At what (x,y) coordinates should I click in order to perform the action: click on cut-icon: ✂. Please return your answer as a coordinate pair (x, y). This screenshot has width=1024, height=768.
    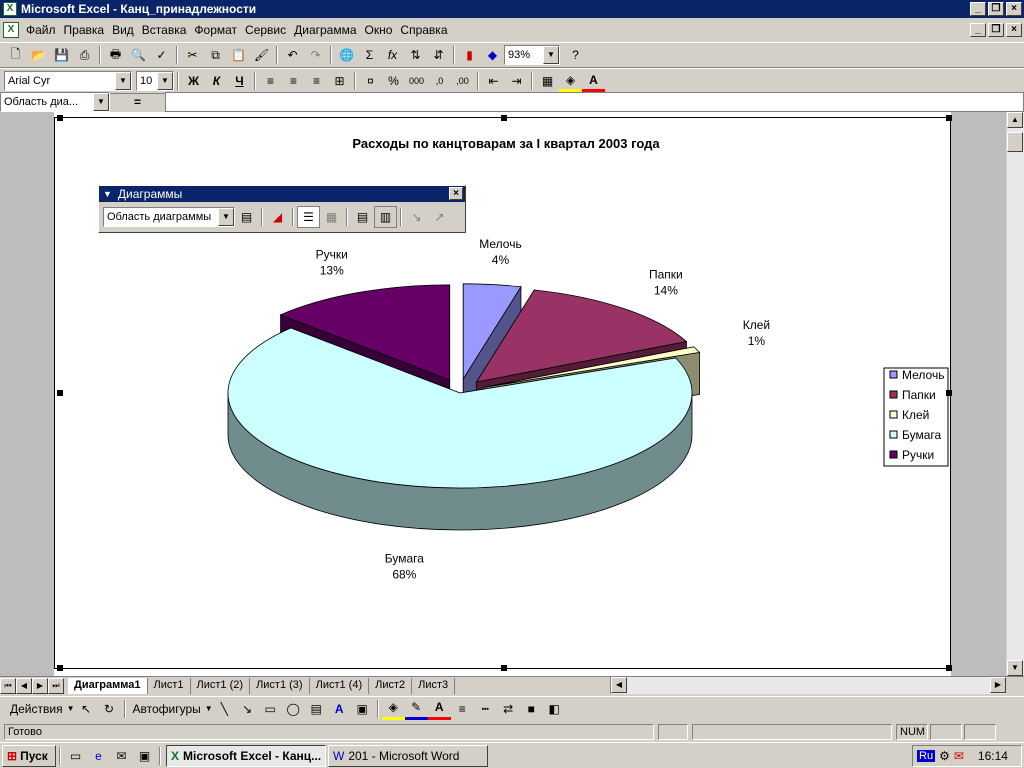
    Looking at the image, I should click on (192, 55).